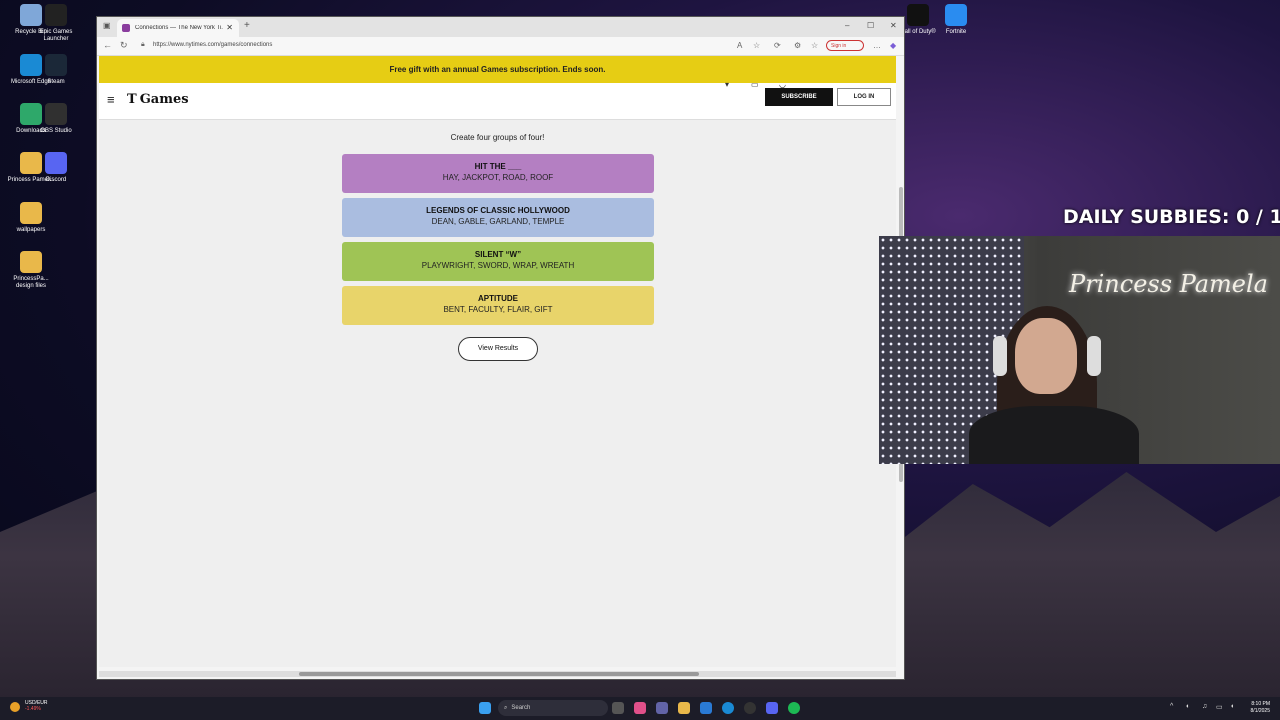 The width and height of the screenshot is (1280, 720). I want to click on desktop-shortcut: wallpapers, so click(31, 218).